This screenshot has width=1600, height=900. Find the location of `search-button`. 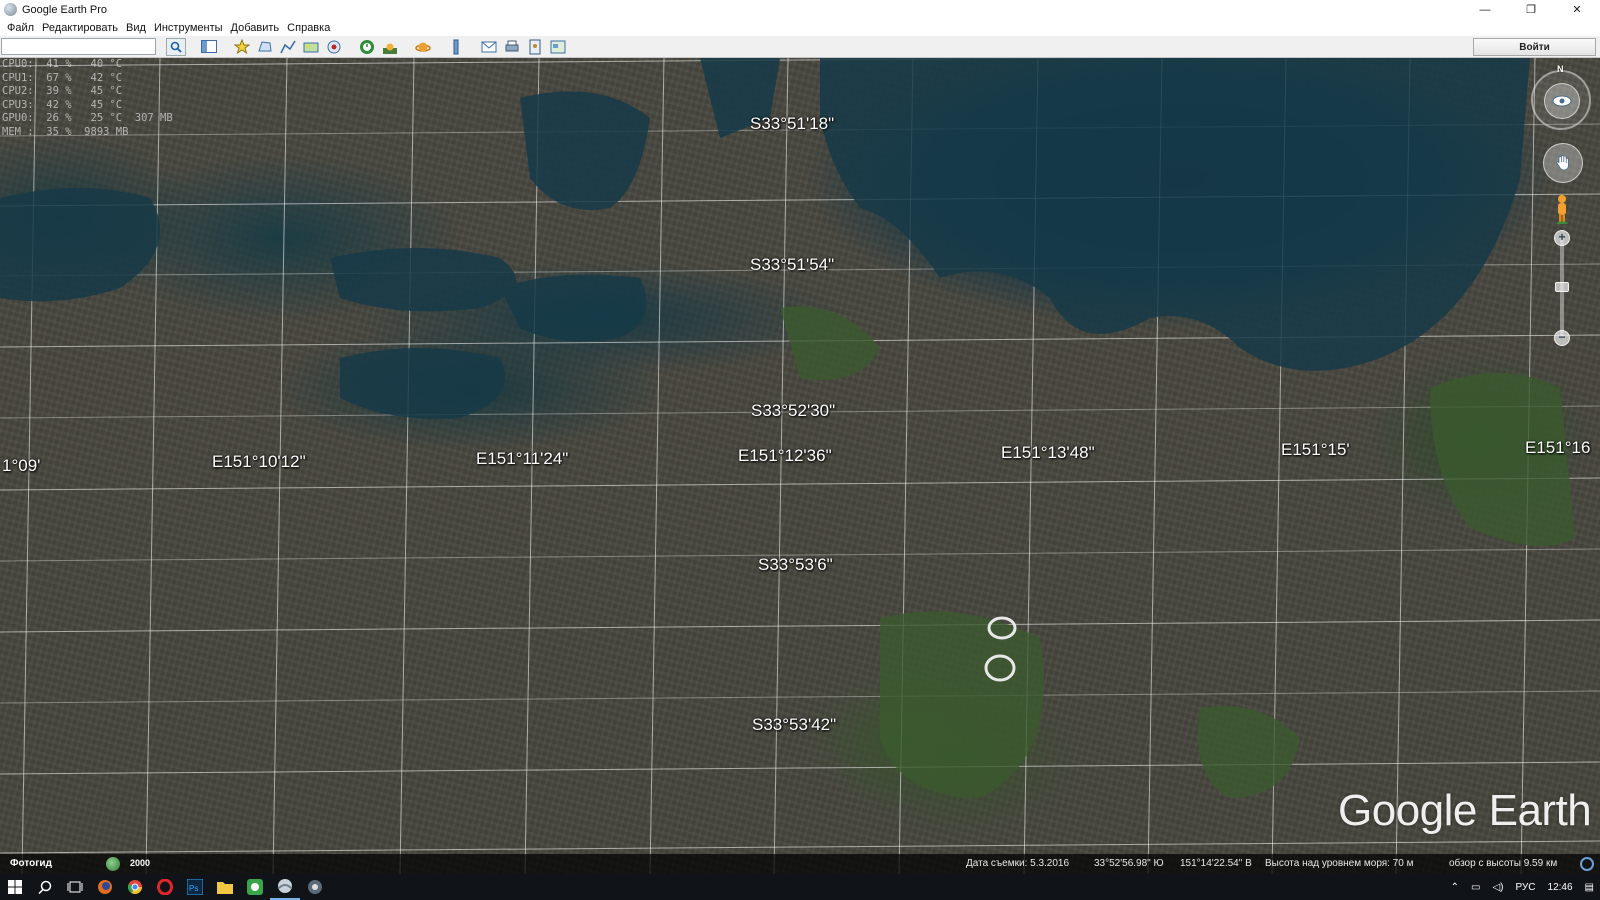

search-button is located at coordinates (176, 46).